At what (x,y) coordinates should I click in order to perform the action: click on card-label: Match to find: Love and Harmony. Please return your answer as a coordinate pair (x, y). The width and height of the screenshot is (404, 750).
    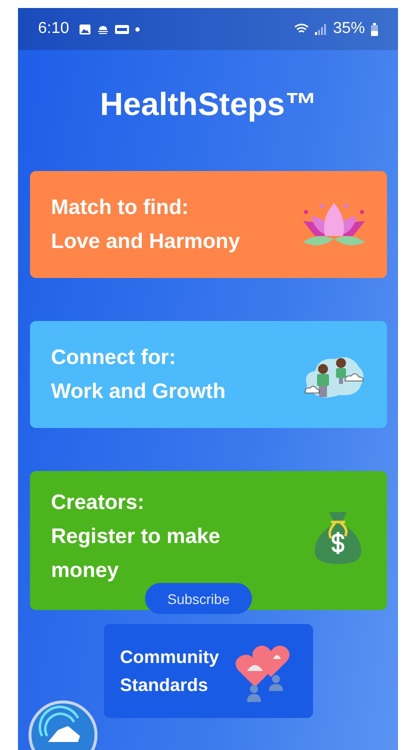
    Looking at the image, I should click on (145, 224).